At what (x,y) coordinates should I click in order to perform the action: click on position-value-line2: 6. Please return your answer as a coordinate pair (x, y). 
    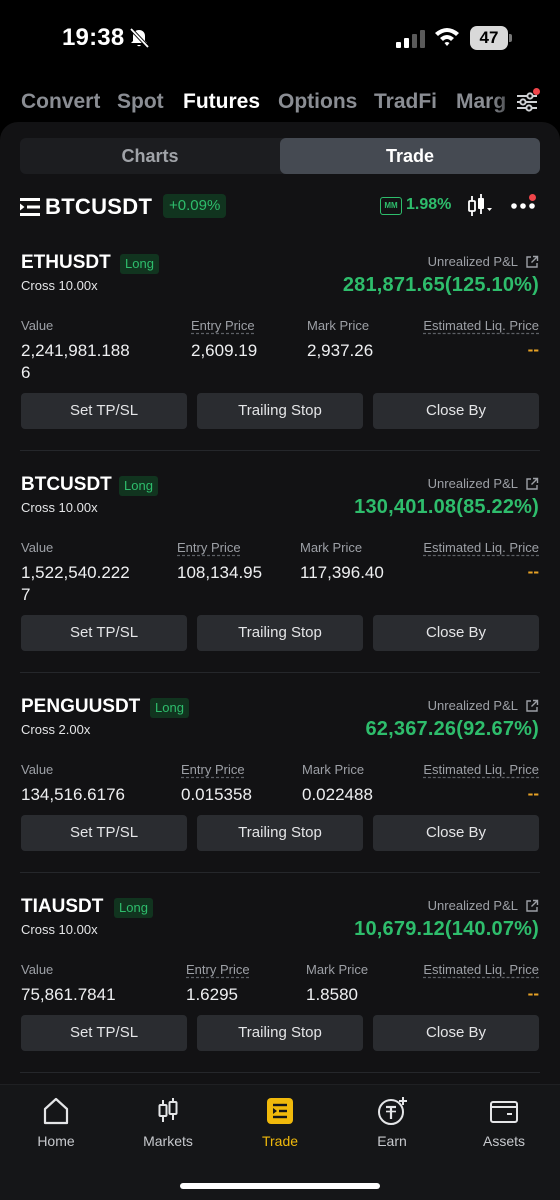
    Looking at the image, I should click on (26, 372).